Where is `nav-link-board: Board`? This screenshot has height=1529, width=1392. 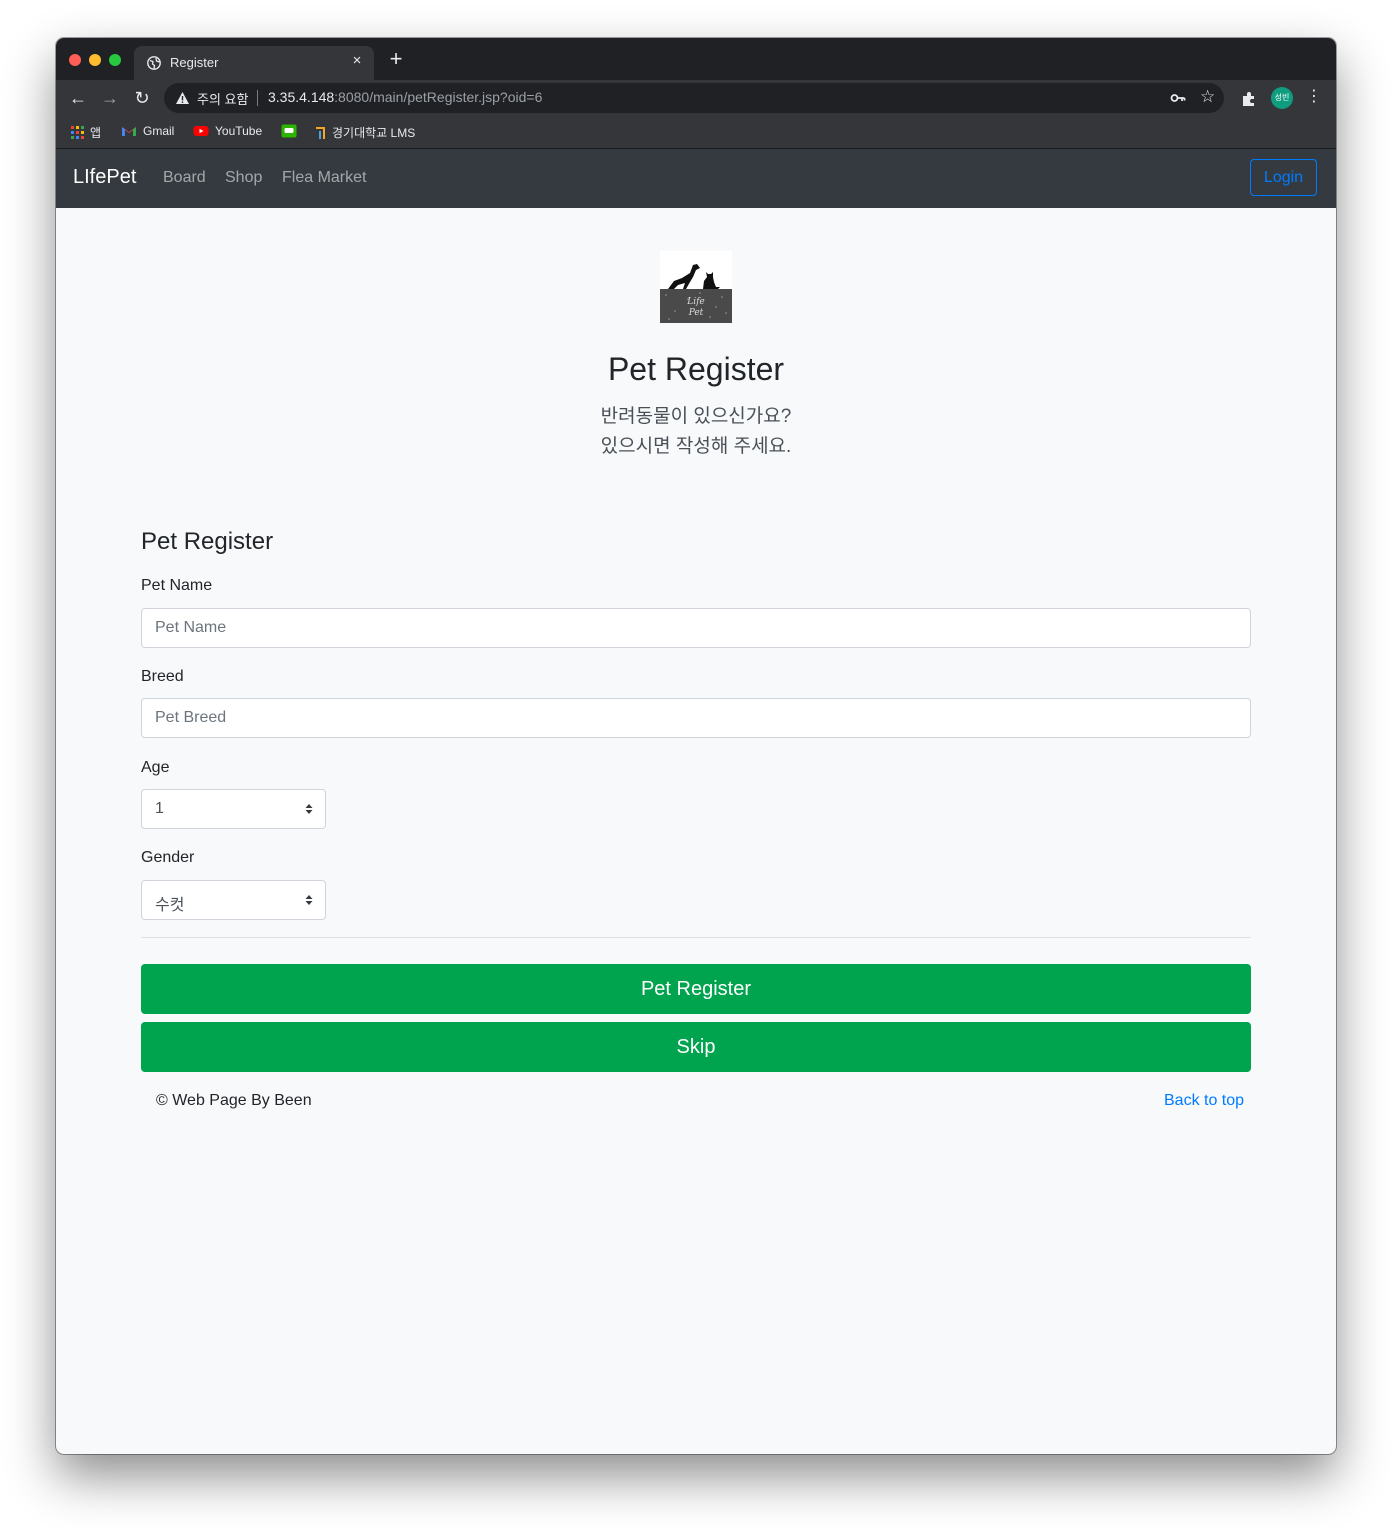
nav-link-board: Board is located at coordinates (184, 178).